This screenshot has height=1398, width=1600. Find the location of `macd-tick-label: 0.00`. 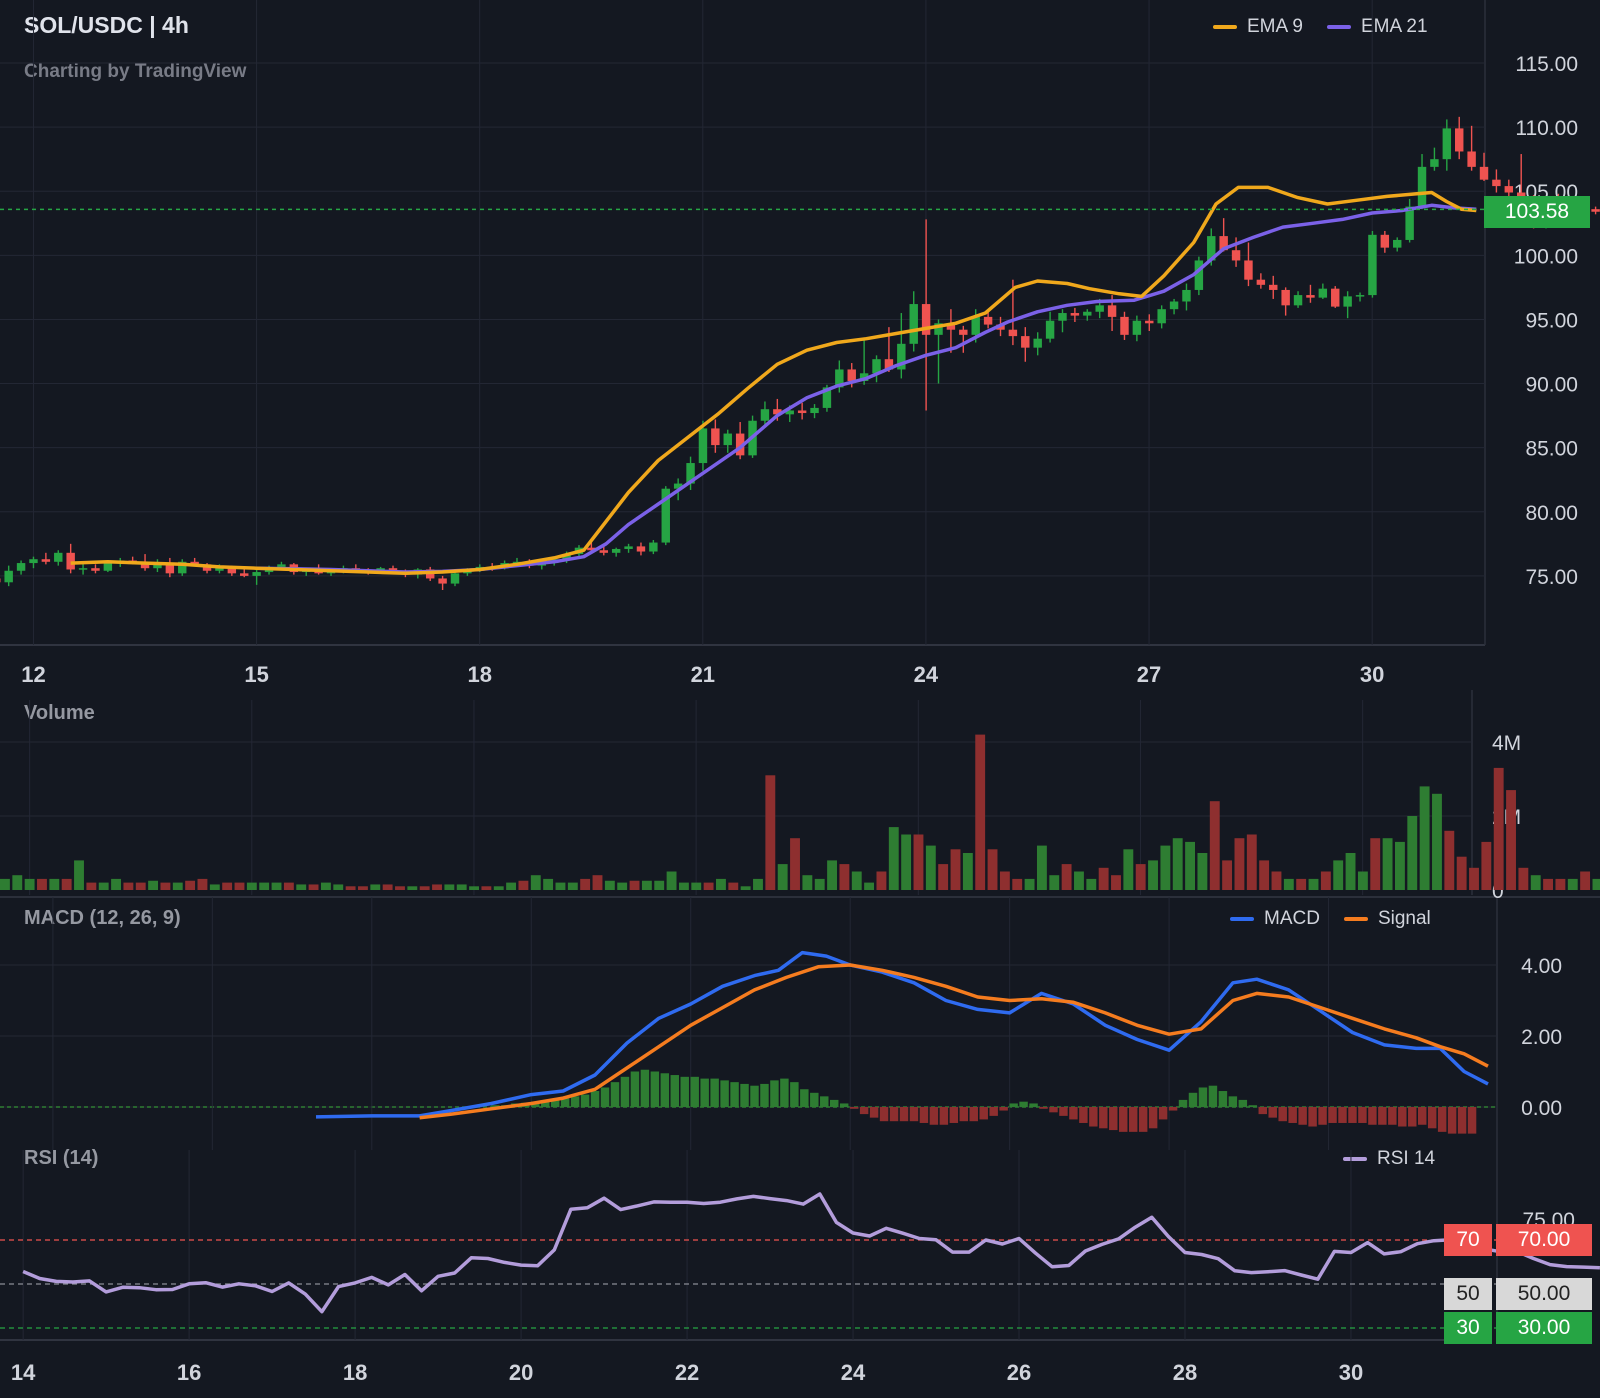

macd-tick-label: 0.00 is located at coordinates (1541, 1108).